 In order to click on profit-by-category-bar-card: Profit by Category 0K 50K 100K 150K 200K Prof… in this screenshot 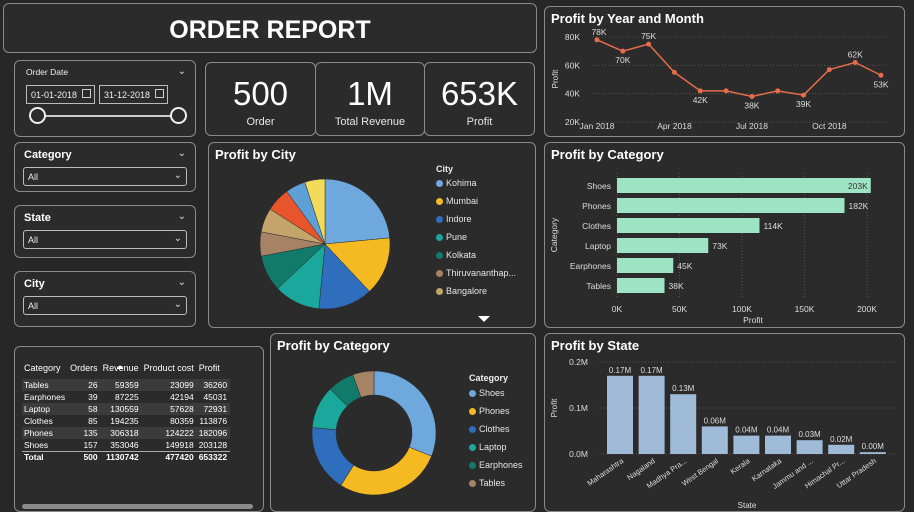, I will do `click(724, 235)`.